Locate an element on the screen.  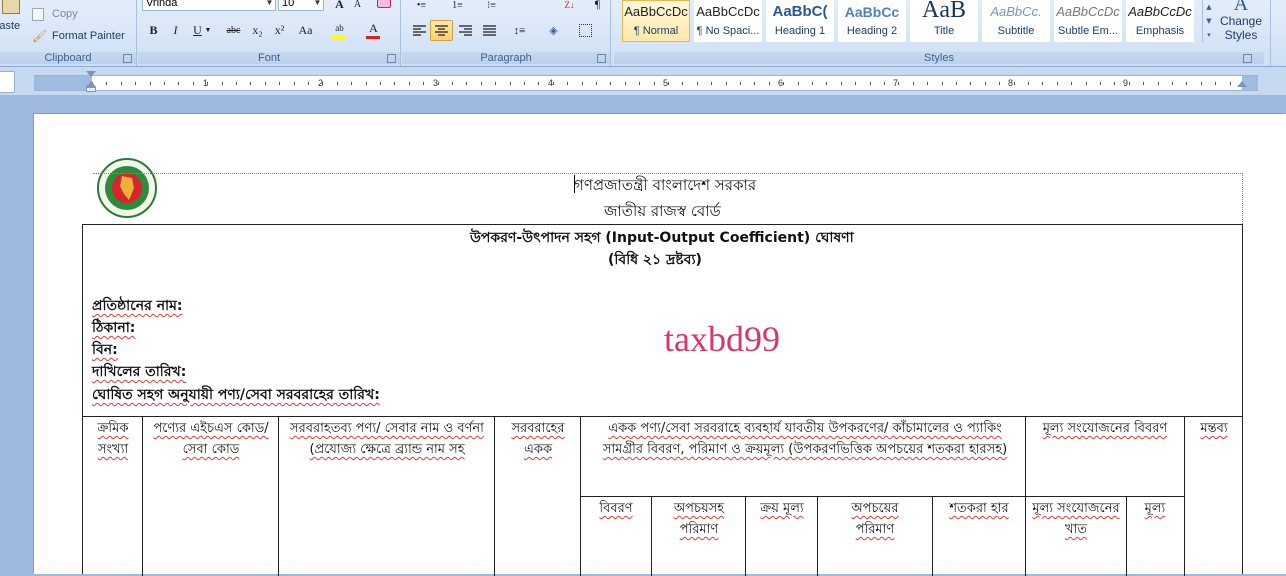
shading-button: ◈ is located at coordinates (553, 30).